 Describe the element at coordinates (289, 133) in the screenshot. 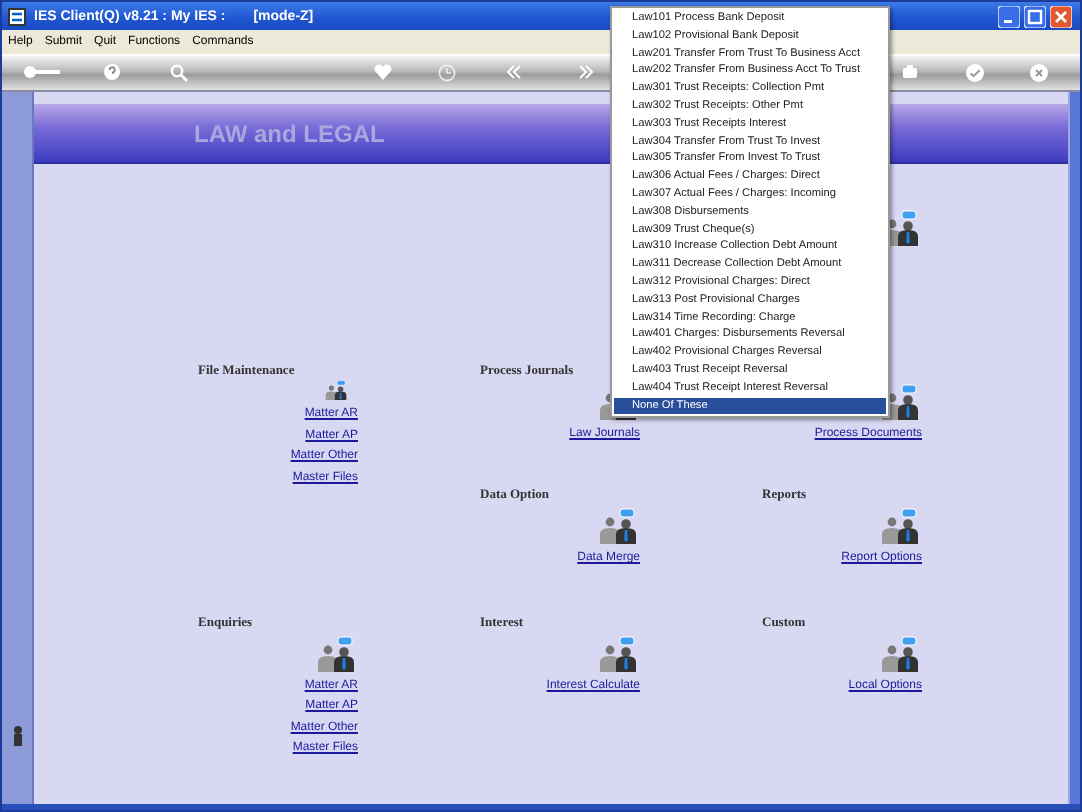

I see `banner-title: LAW and LEGAL` at that location.